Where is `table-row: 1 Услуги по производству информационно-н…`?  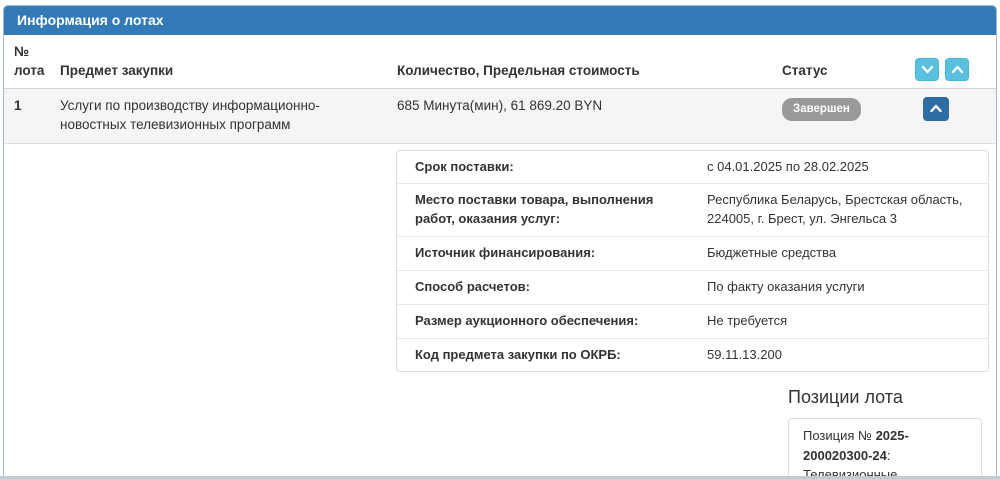 table-row: 1 Услуги по производству информационно-н… is located at coordinates (500, 116).